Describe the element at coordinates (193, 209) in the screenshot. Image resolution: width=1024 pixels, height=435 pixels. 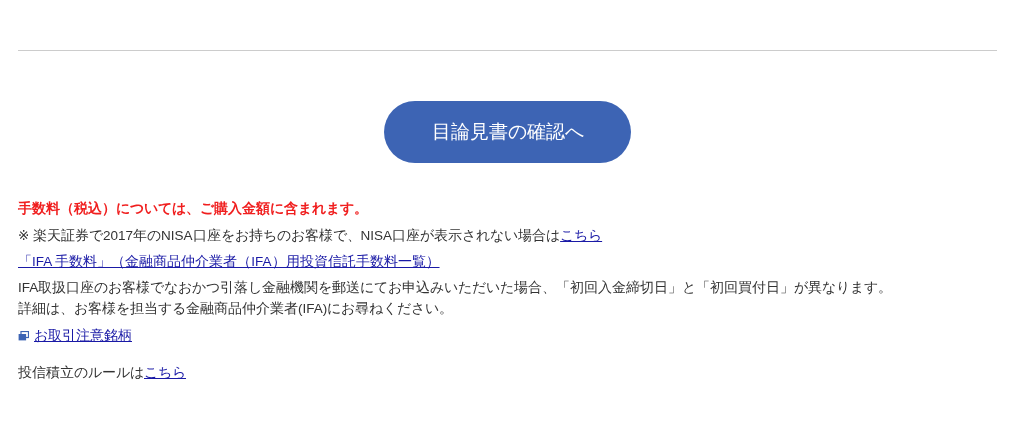
I see `fee-notice: 手数料（税込）については、ご購入金額に含まれます。` at that location.